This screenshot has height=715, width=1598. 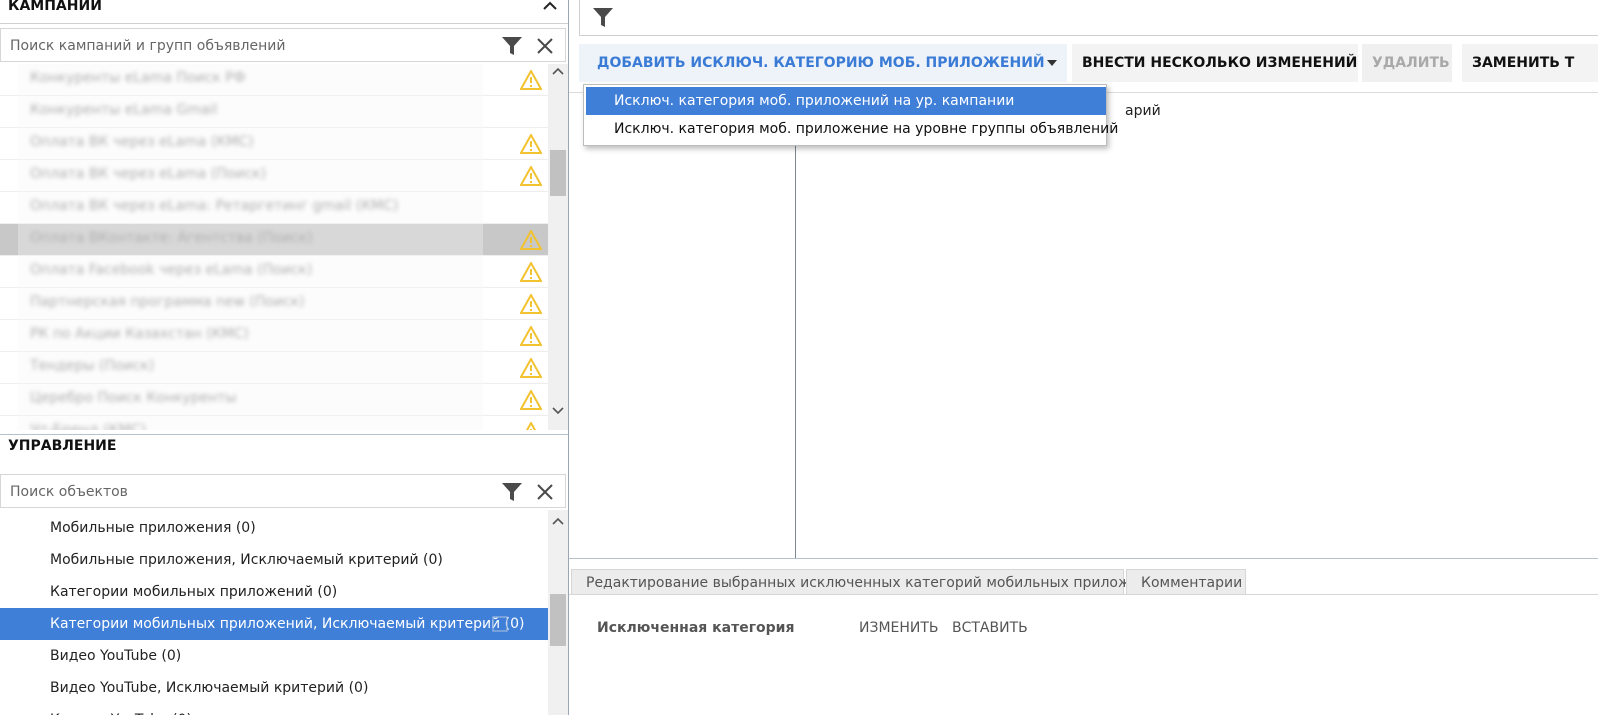 I want to click on tree-row: Церебро Поиск Конкуренты, so click(x=274, y=400).